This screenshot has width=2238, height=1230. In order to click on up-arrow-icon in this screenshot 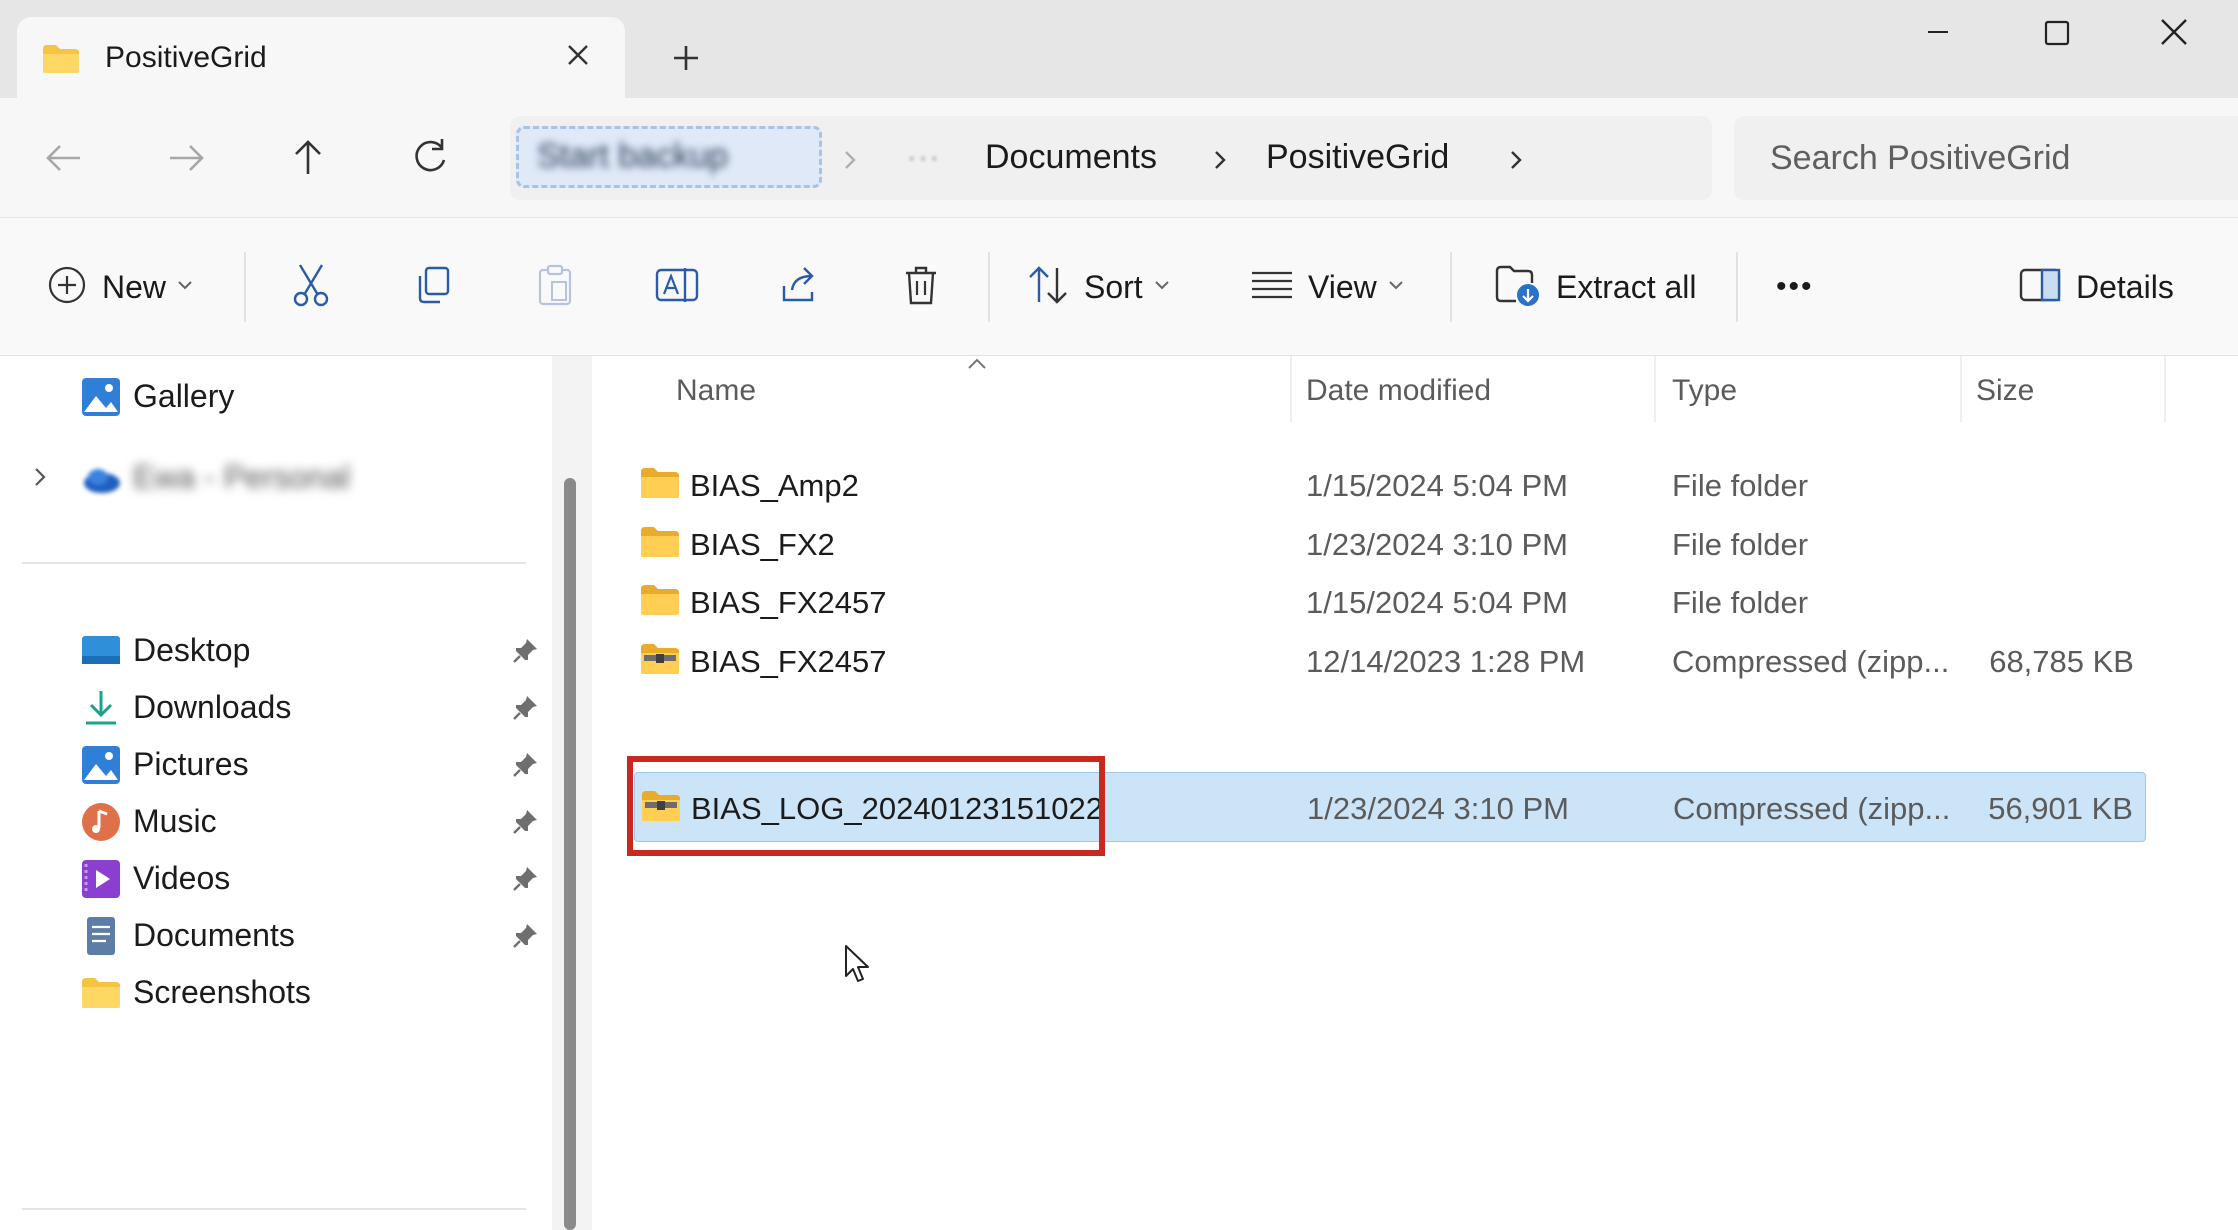, I will do `click(308, 158)`.